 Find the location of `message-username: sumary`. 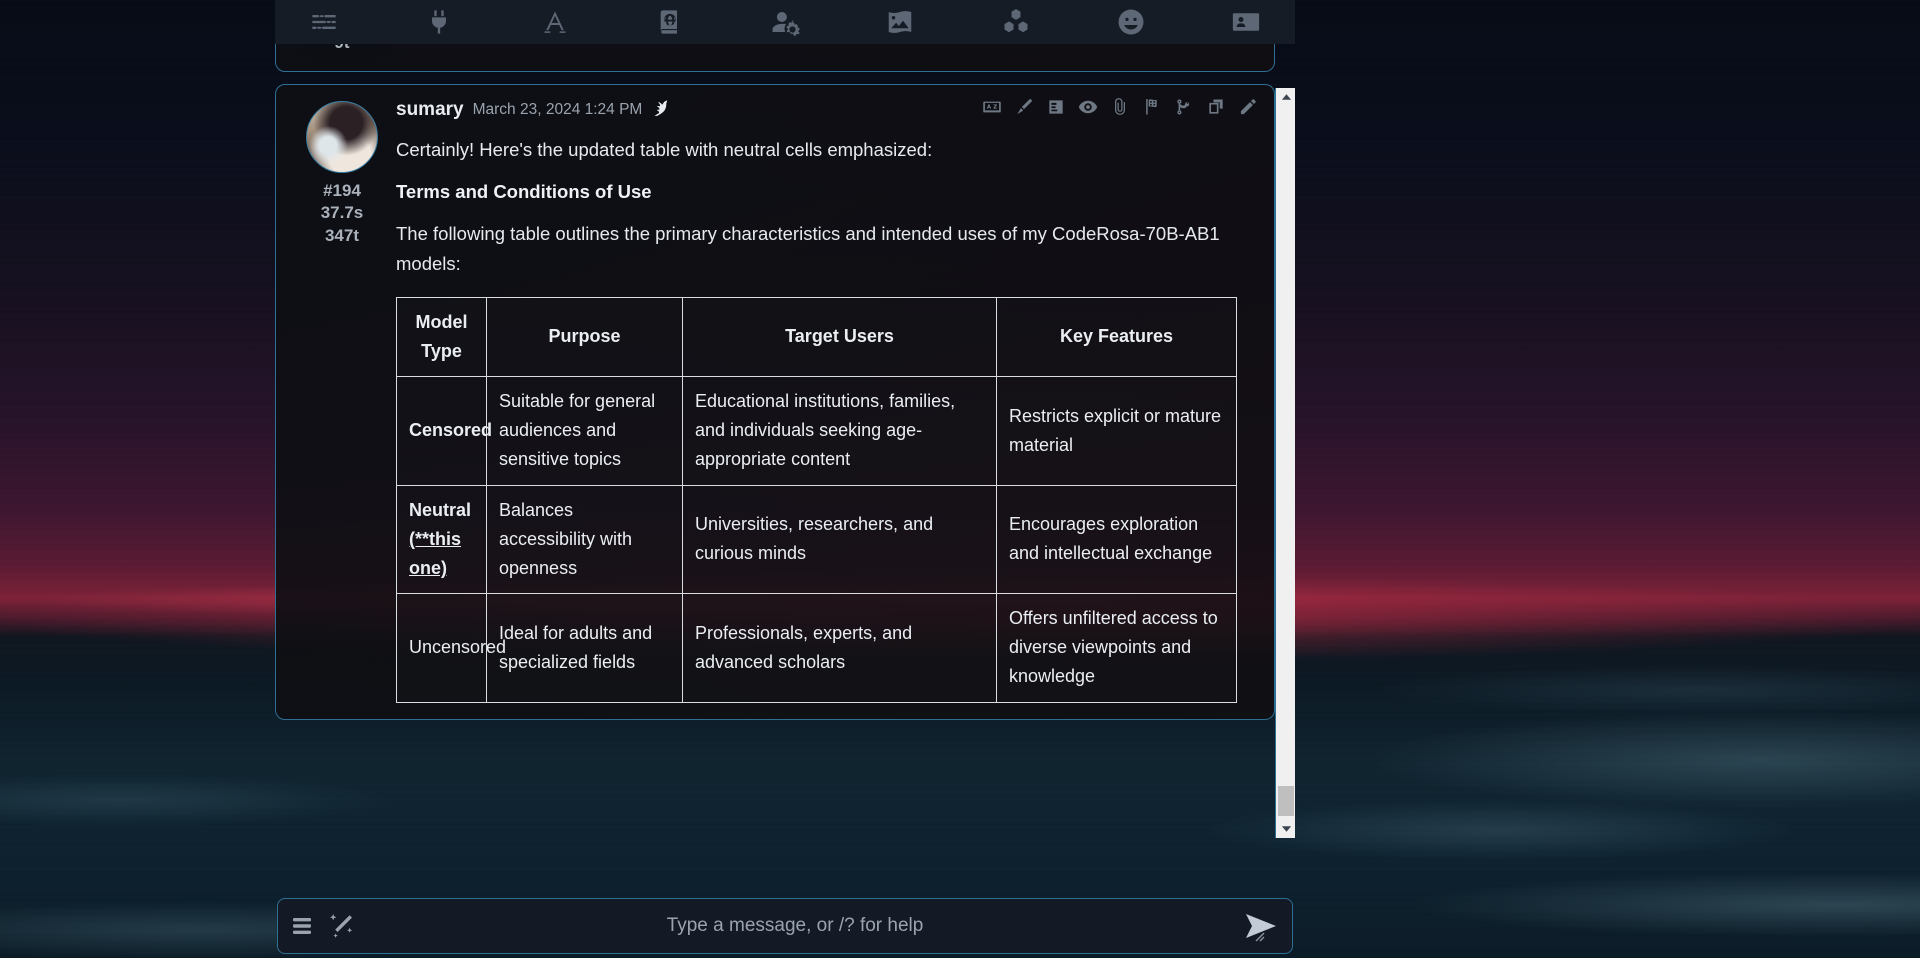

message-username: sumary is located at coordinates (430, 109).